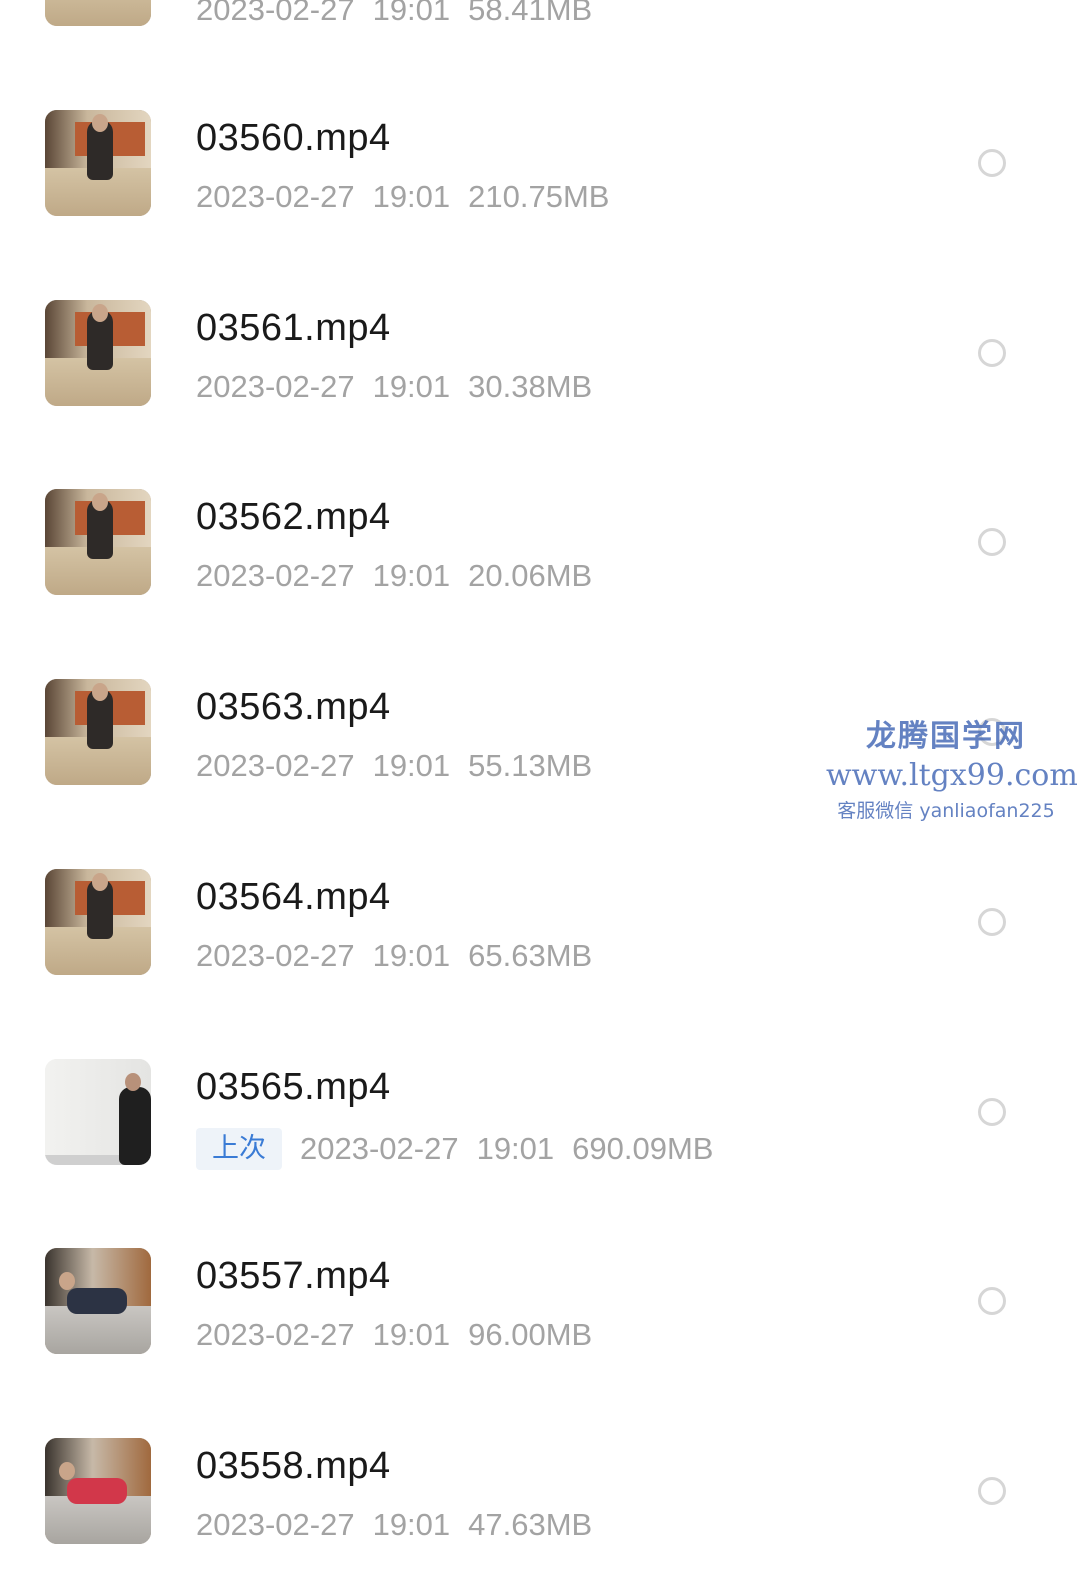  What do you see at coordinates (293, 707) in the screenshot?
I see `file-name: 03563.mp4` at bounding box center [293, 707].